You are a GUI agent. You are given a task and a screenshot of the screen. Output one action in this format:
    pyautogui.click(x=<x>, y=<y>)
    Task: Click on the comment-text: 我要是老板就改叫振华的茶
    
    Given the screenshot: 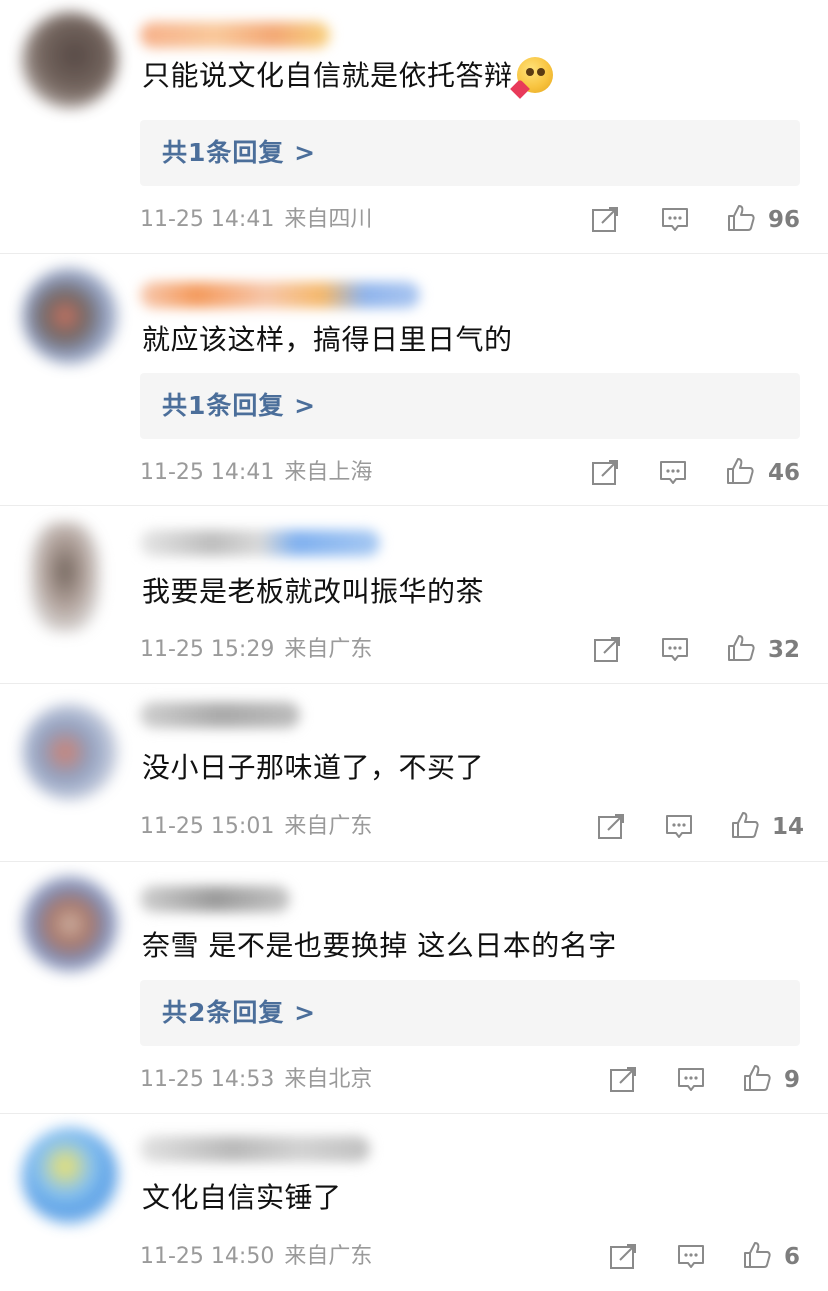 What is the action you would take?
    pyautogui.click(x=313, y=591)
    